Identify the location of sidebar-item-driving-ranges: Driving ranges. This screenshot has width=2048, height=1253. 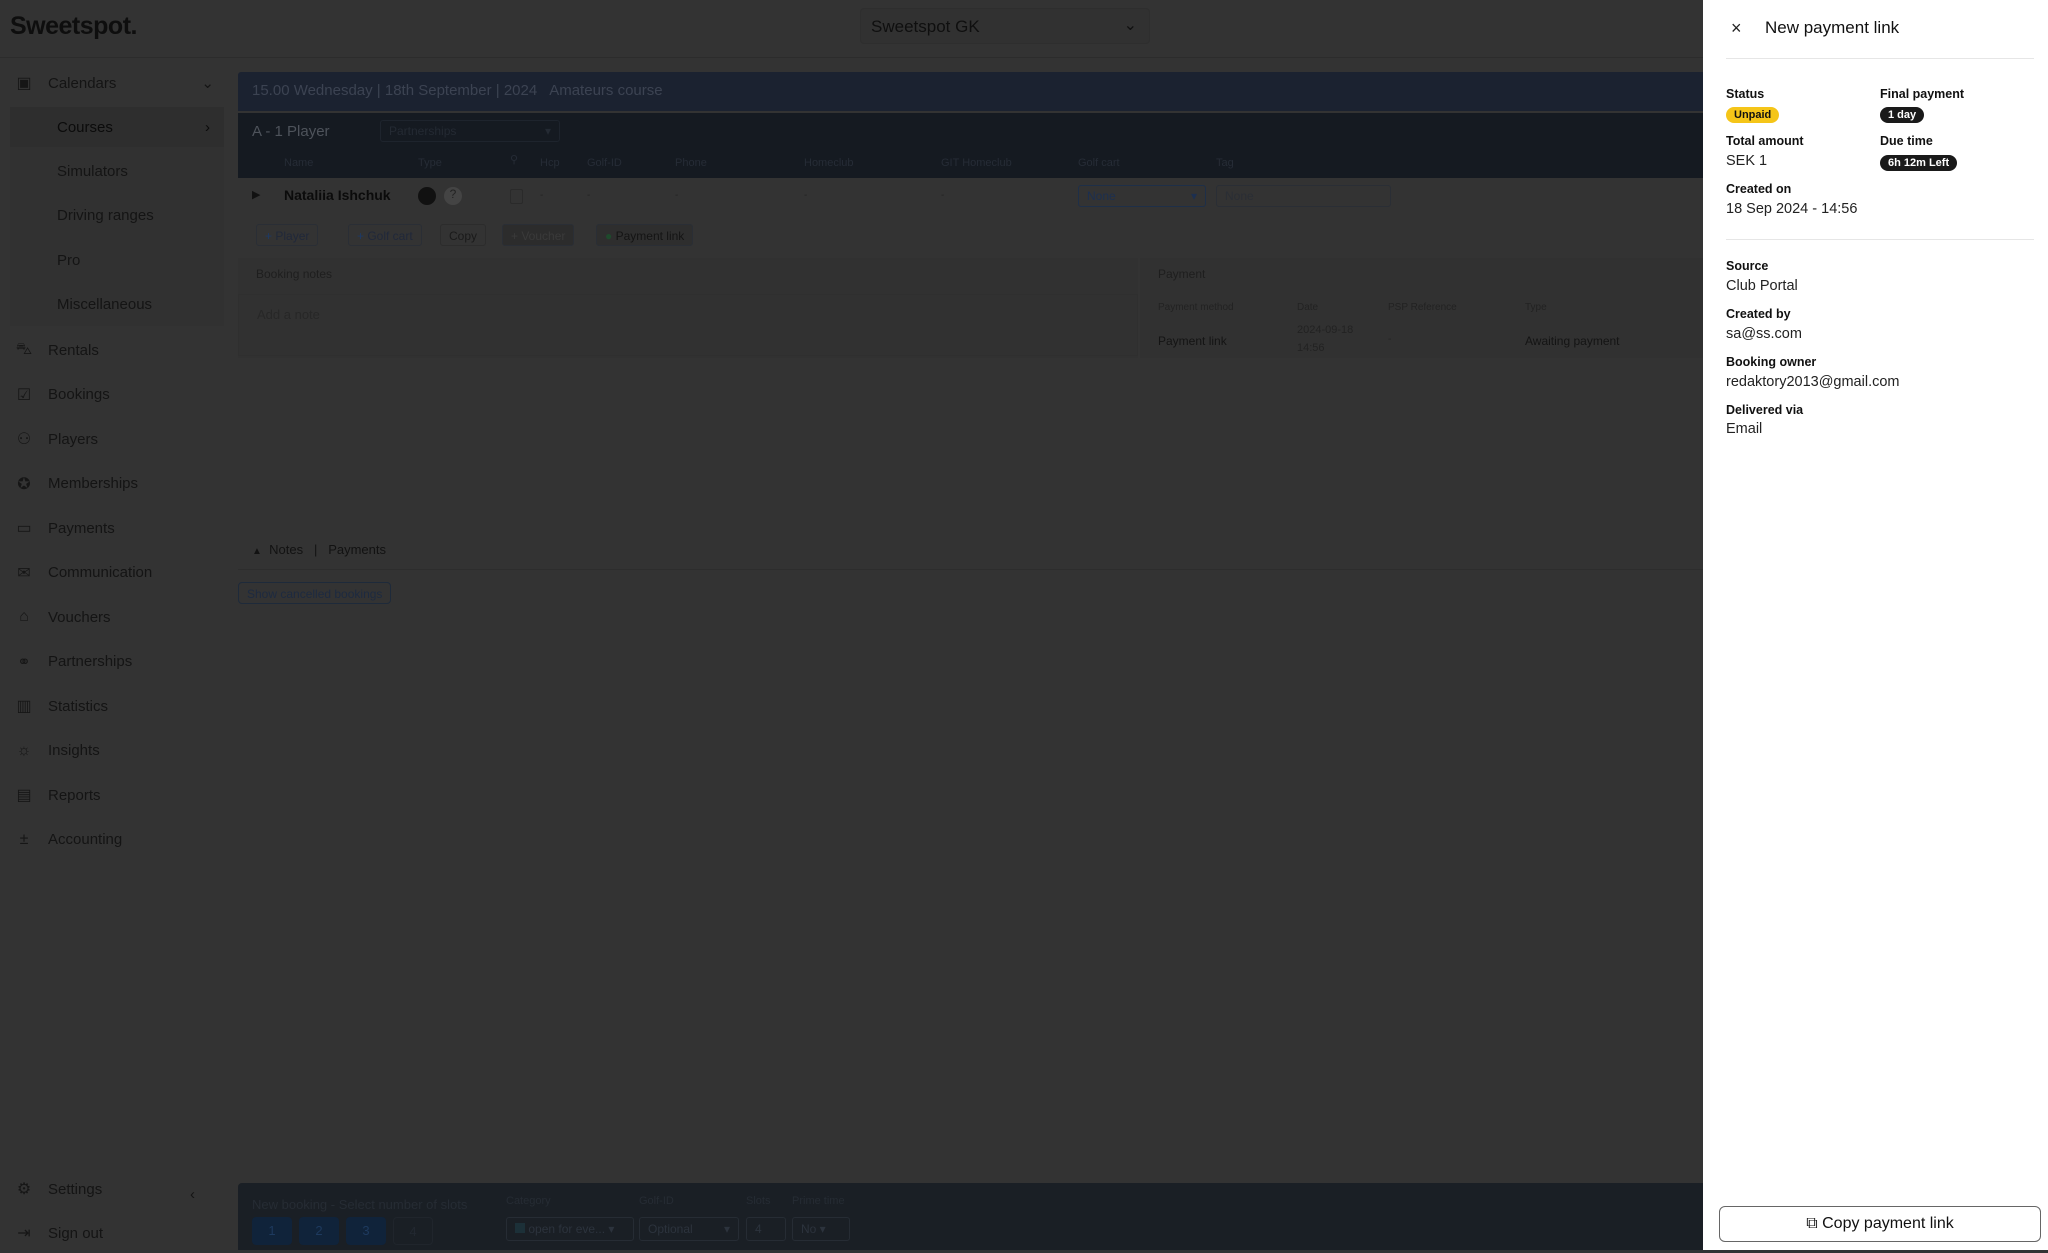
(114, 216).